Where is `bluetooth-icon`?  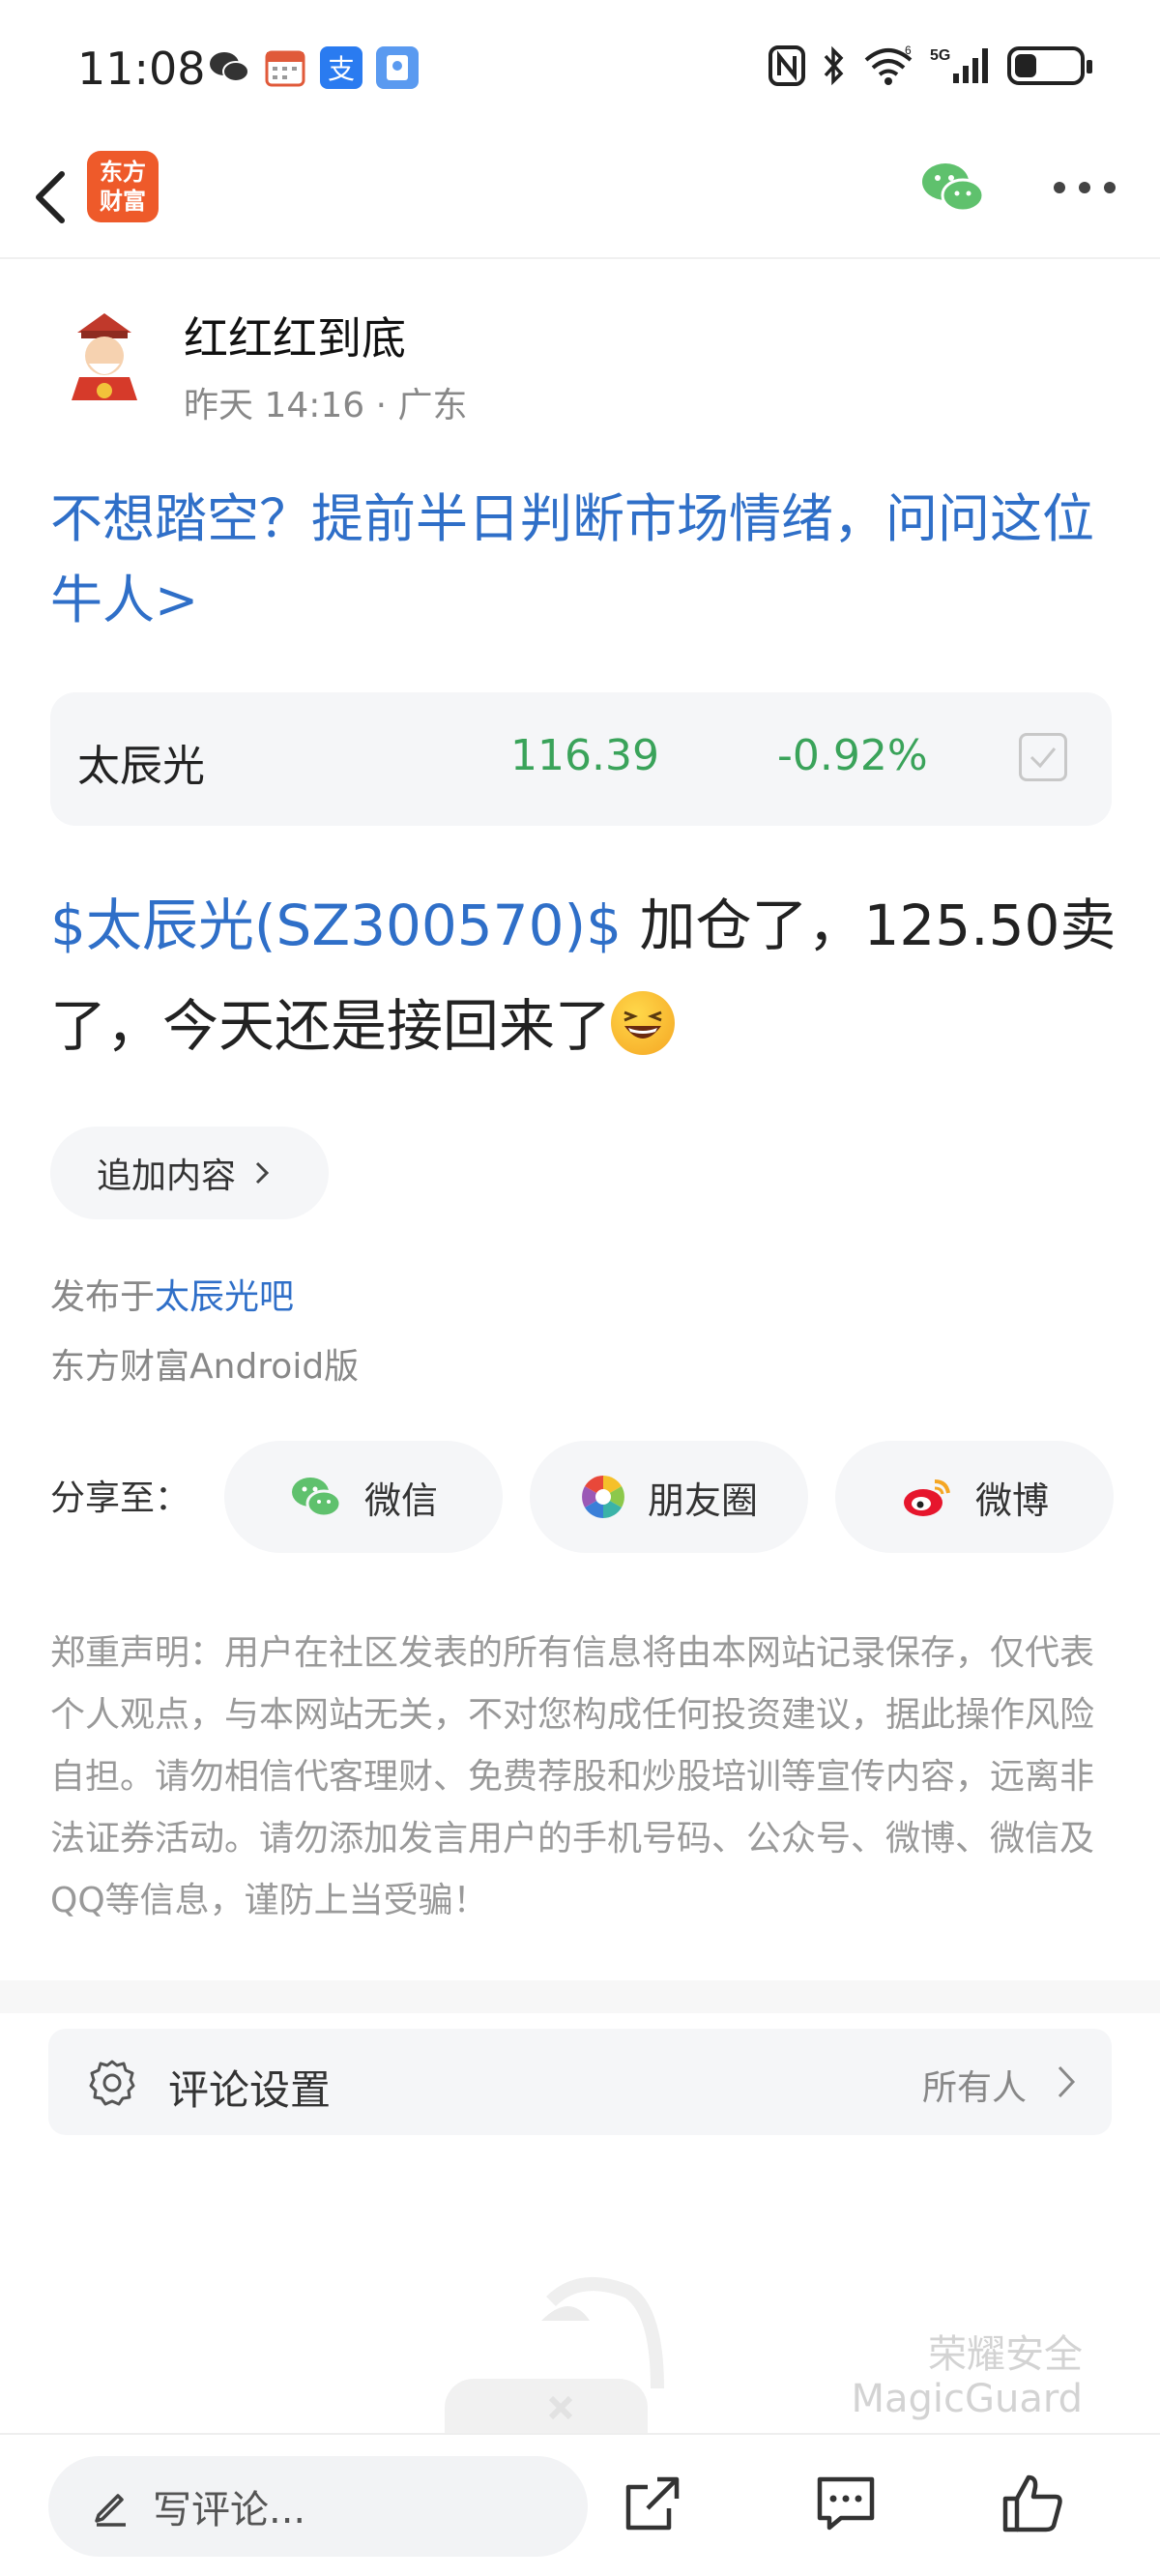
bluetooth-icon is located at coordinates (834, 65).